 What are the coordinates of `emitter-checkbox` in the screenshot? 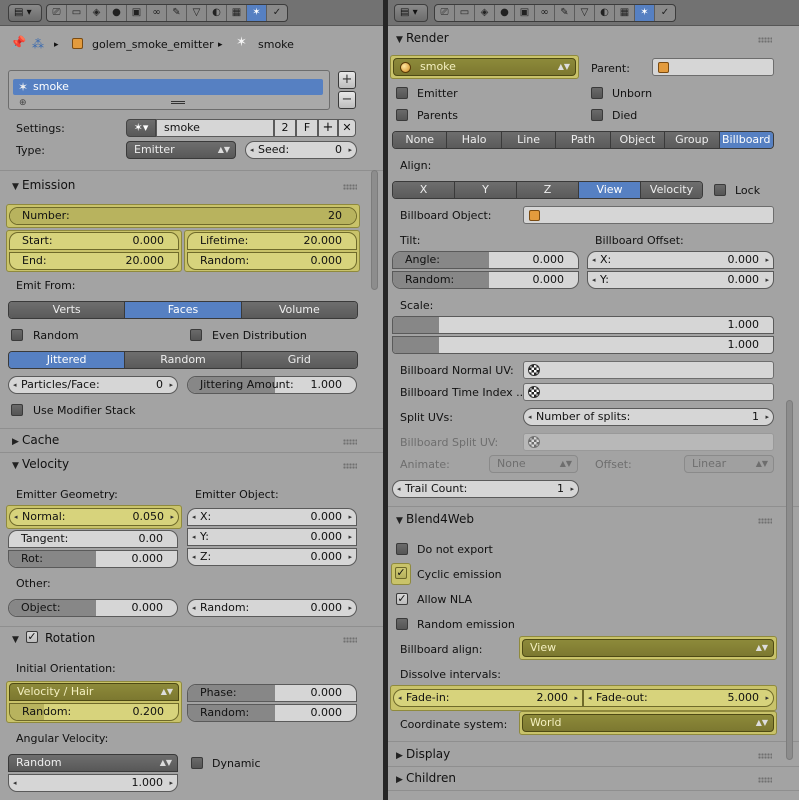 It's located at (402, 93).